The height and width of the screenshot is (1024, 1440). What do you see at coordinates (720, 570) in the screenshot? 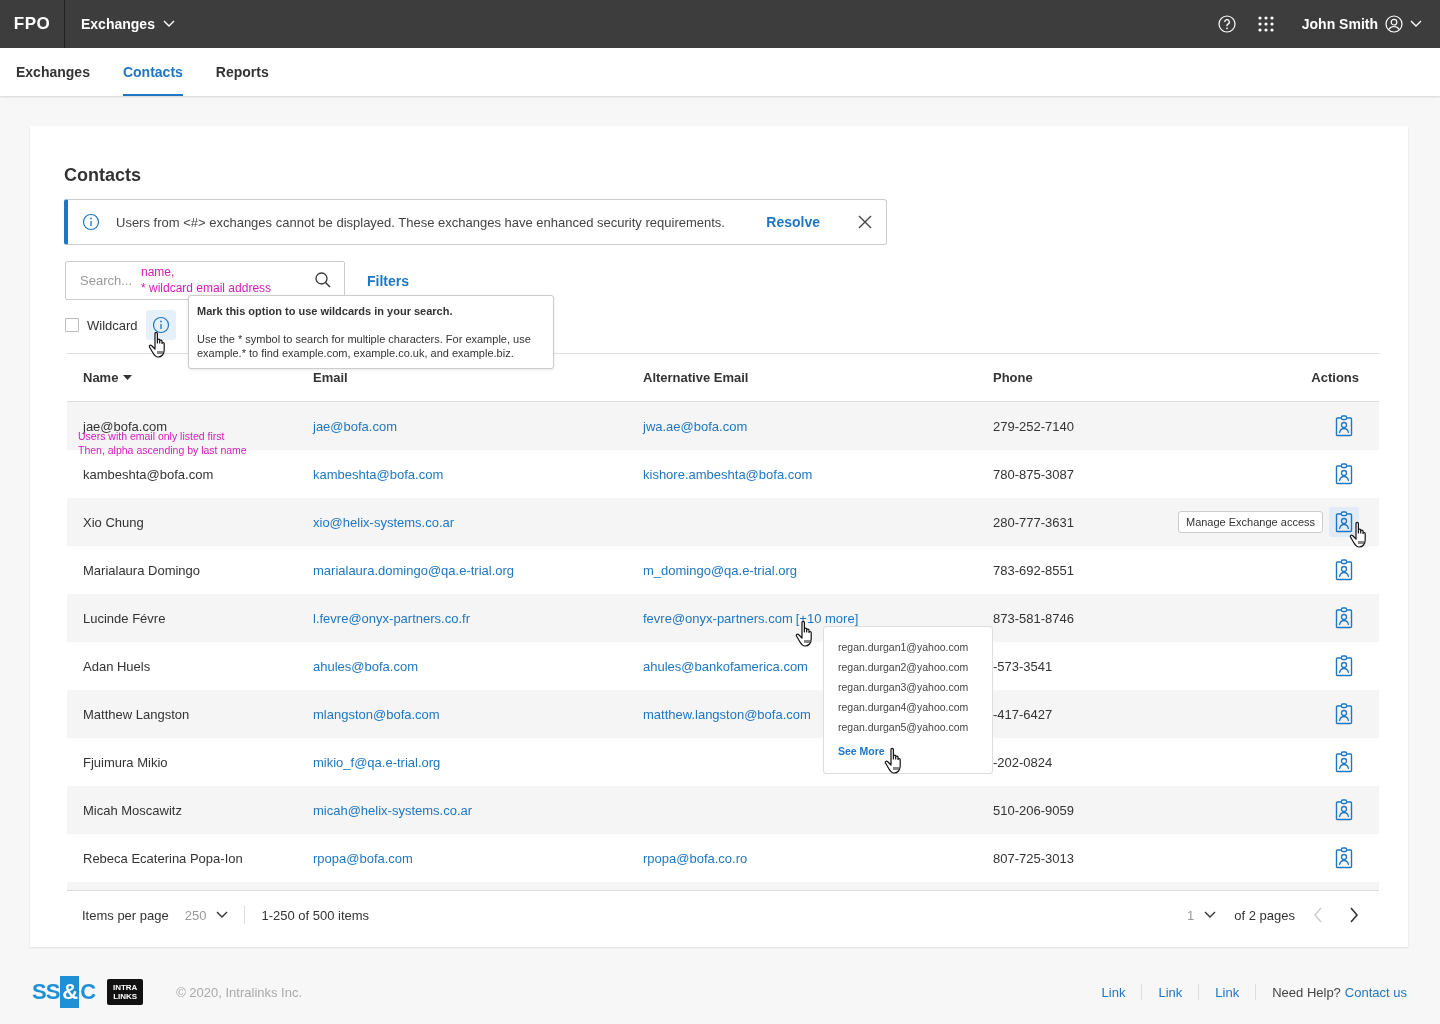
I see `email-link: m_domingo@qa.e-trial.org` at bounding box center [720, 570].